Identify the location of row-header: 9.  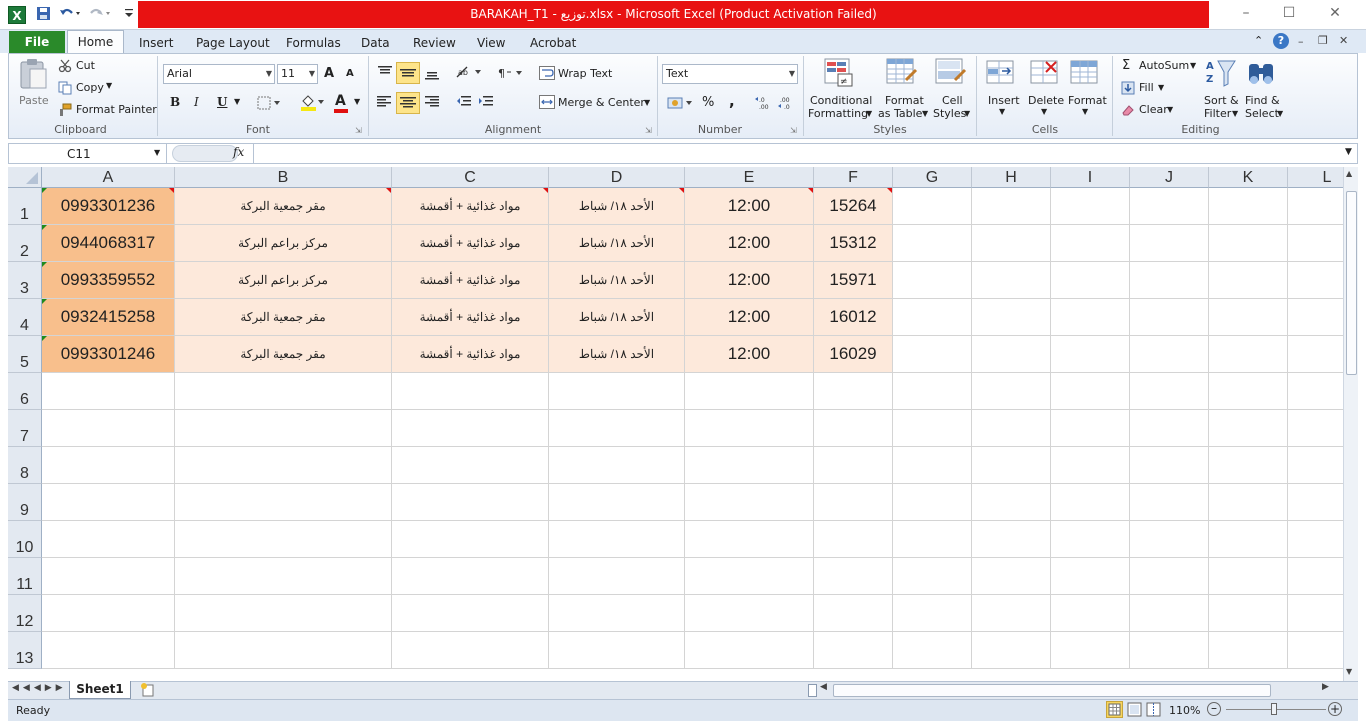
(25, 502).